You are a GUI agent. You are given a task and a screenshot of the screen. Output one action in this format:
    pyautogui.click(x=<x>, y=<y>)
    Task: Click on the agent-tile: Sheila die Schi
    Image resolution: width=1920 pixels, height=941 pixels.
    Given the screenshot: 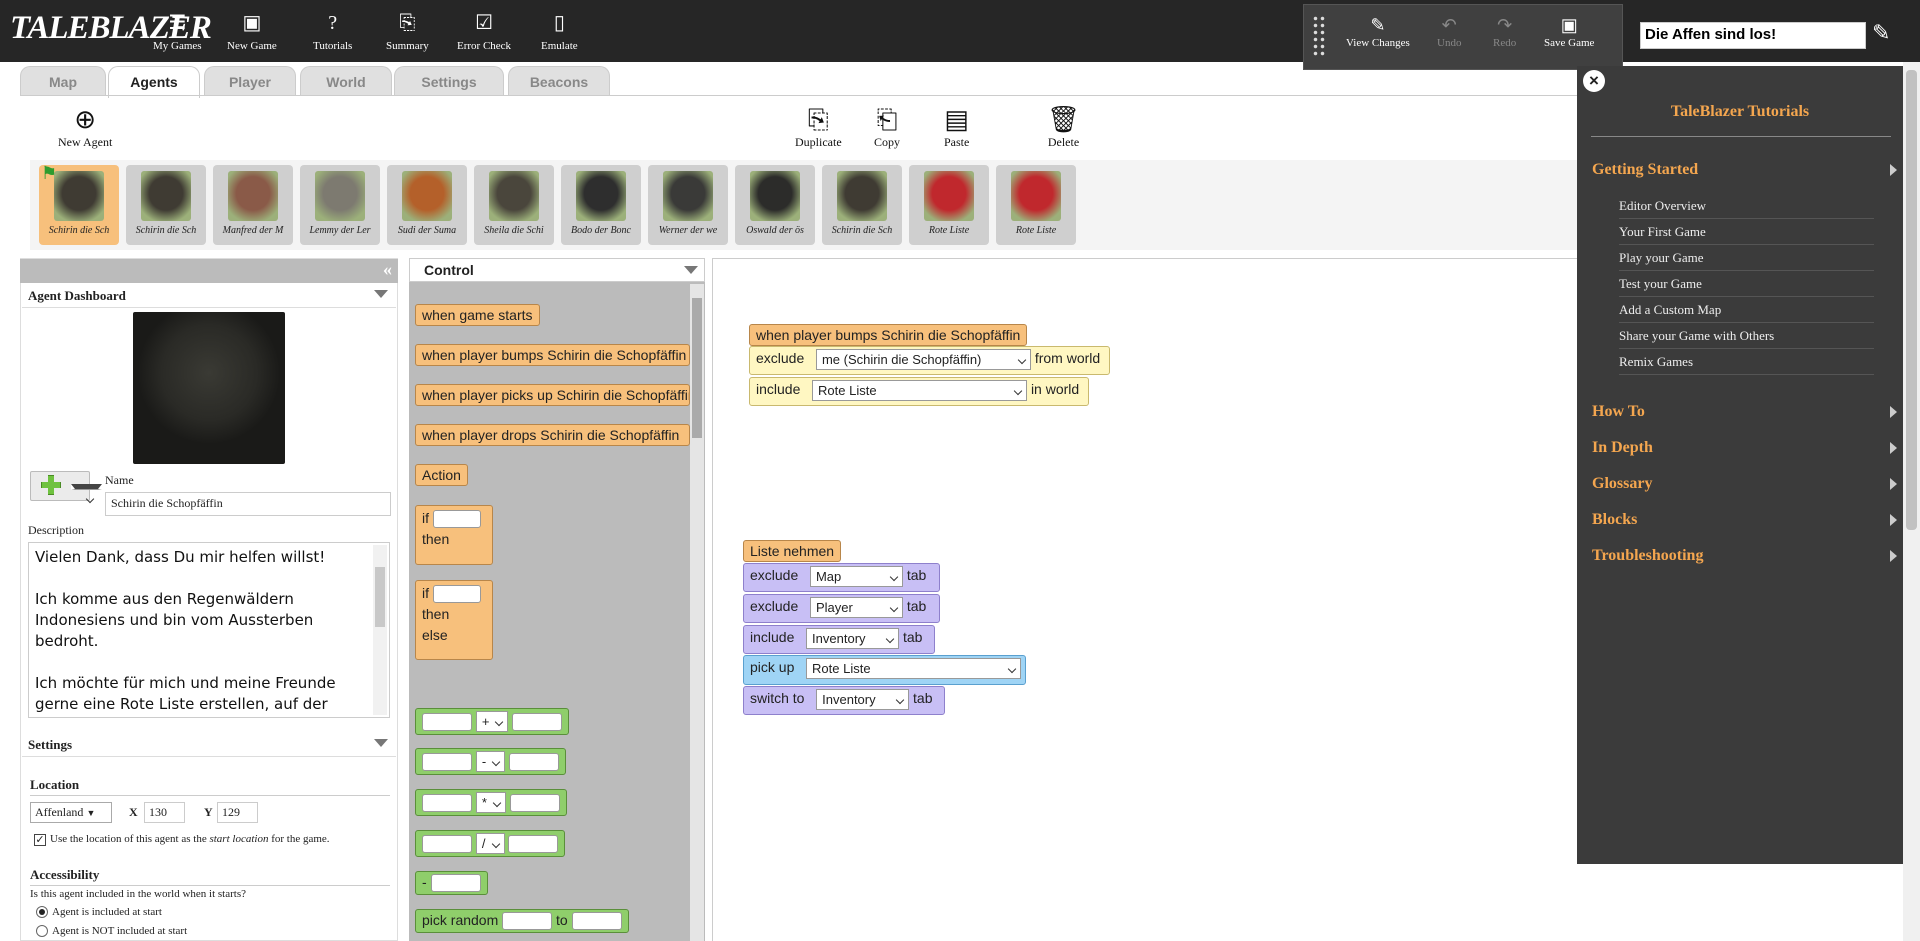 What is the action you would take?
    pyautogui.click(x=514, y=205)
    